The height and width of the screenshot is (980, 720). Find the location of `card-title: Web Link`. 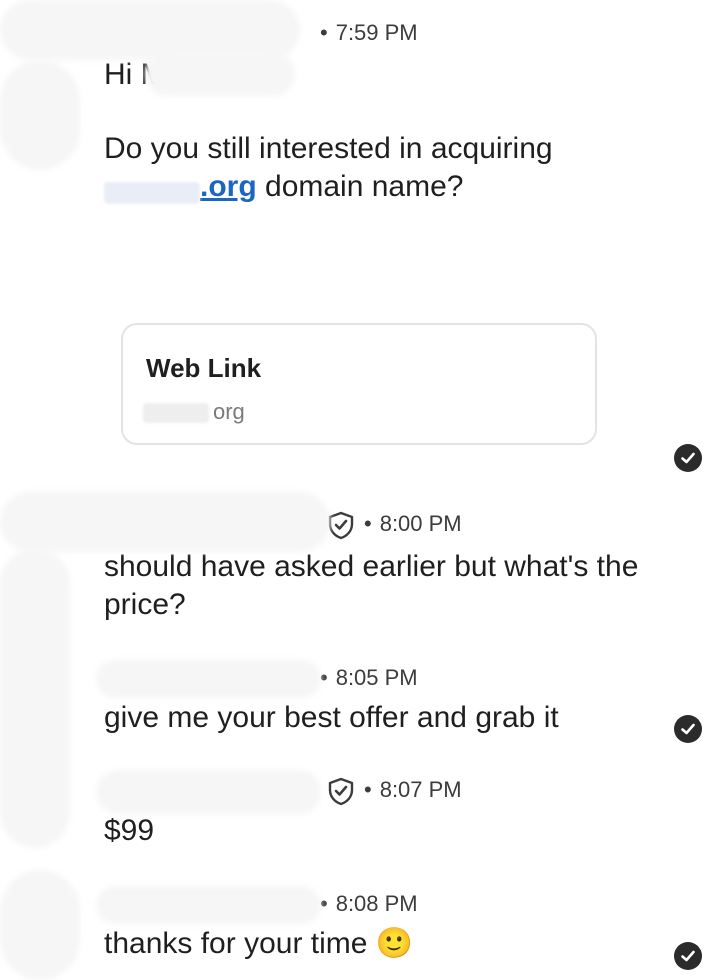

card-title: Web Link is located at coordinates (204, 368).